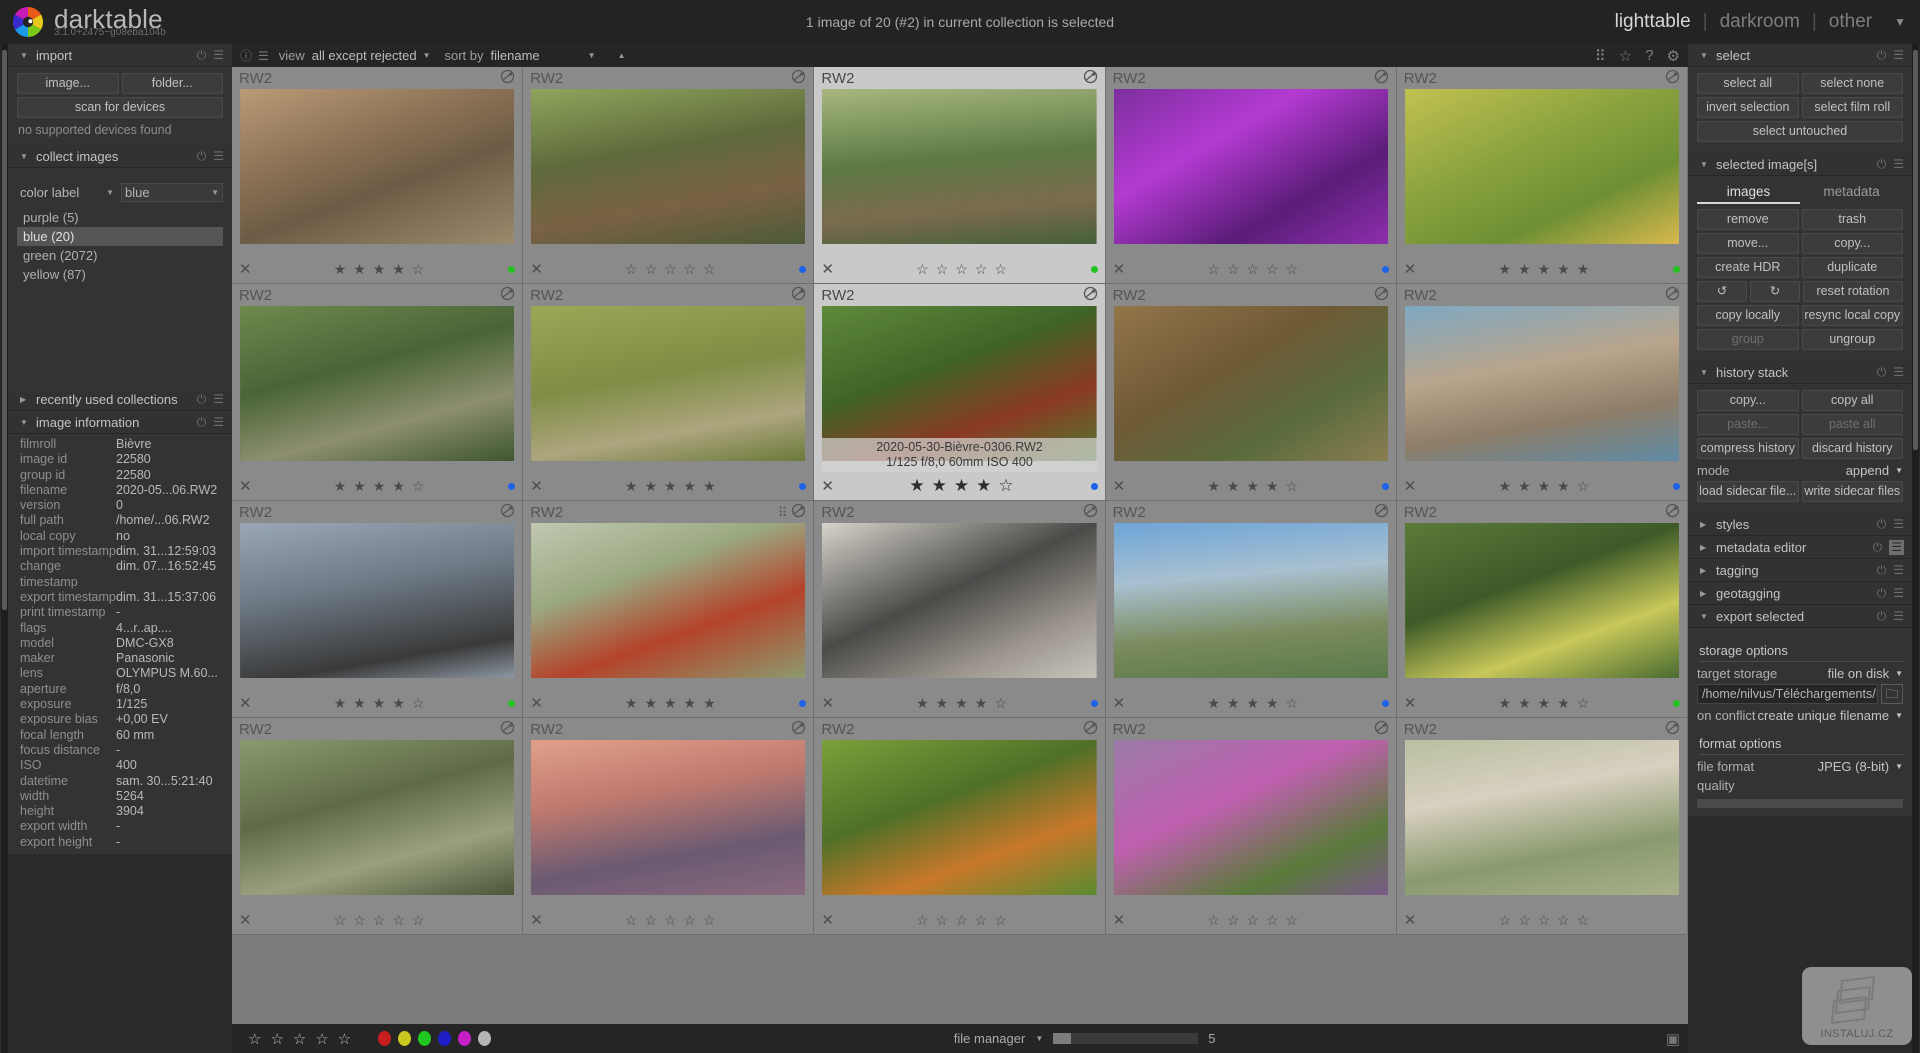  Describe the element at coordinates (1800, 547) in the screenshot. I see `module-header-metadata-editor: ▶ metadata editor ⏻ ☰` at that location.